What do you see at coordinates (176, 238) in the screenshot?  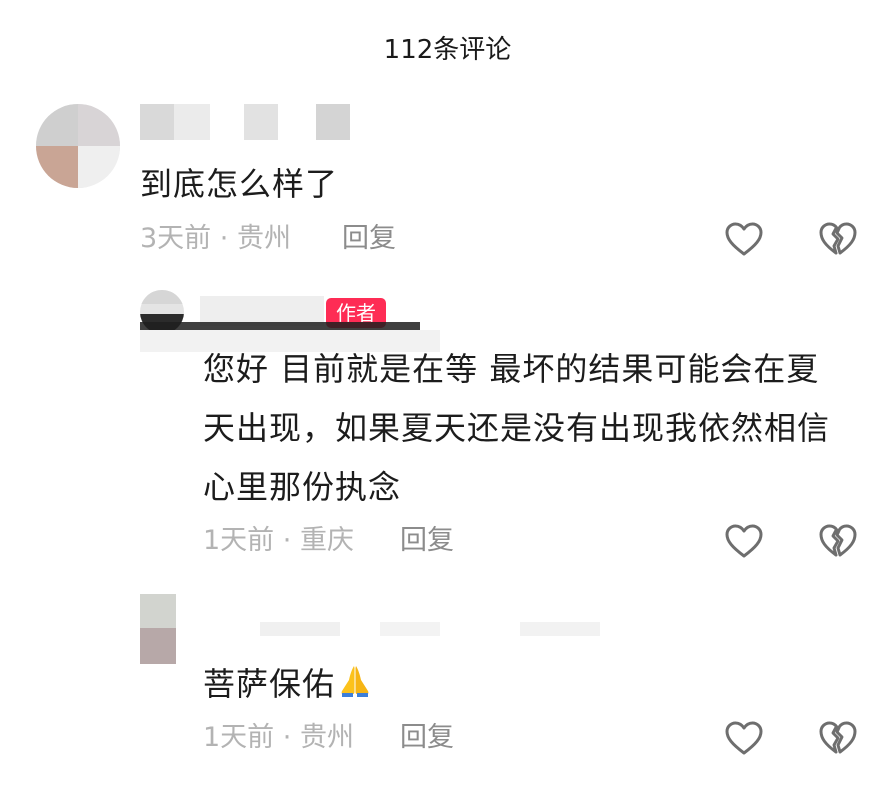 I see `comment-time: 3天前` at bounding box center [176, 238].